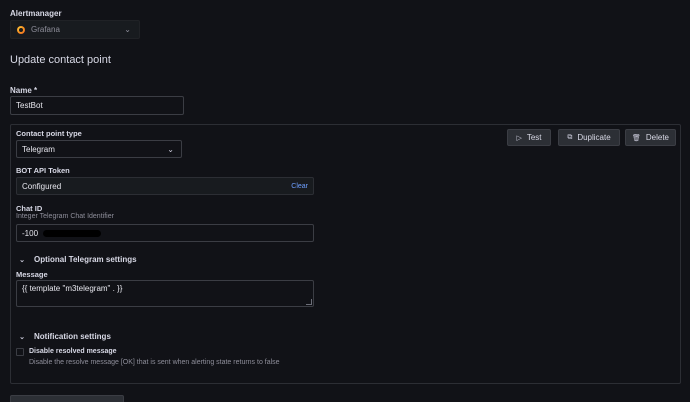 The image size is (690, 402). I want to click on bot-token-input: Configured Clear, so click(165, 186).